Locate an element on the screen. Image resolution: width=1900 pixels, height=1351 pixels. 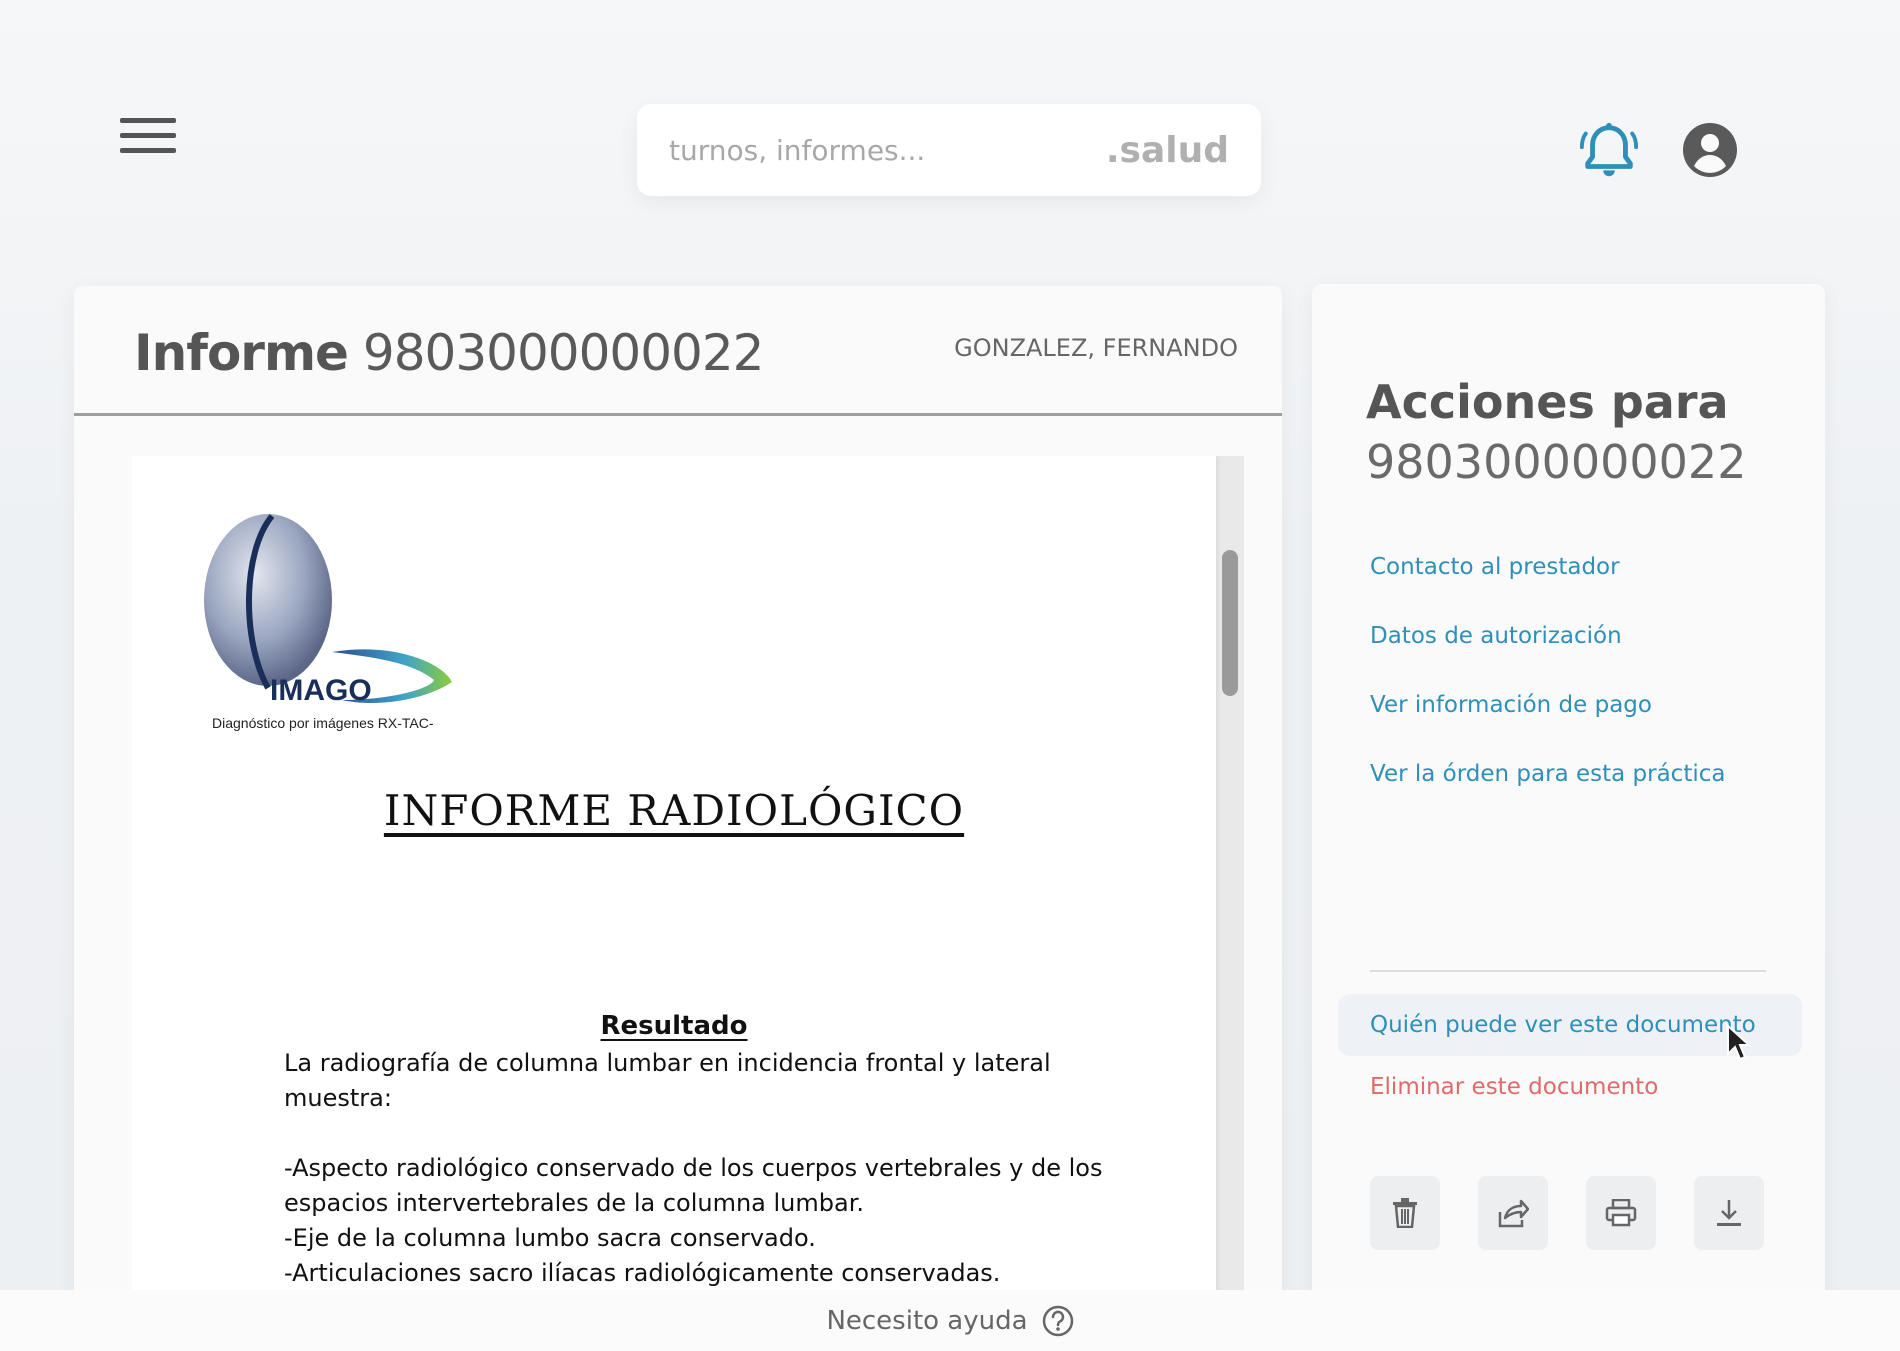
mouse-cursor-icon is located at coordinates (1739, 1042).